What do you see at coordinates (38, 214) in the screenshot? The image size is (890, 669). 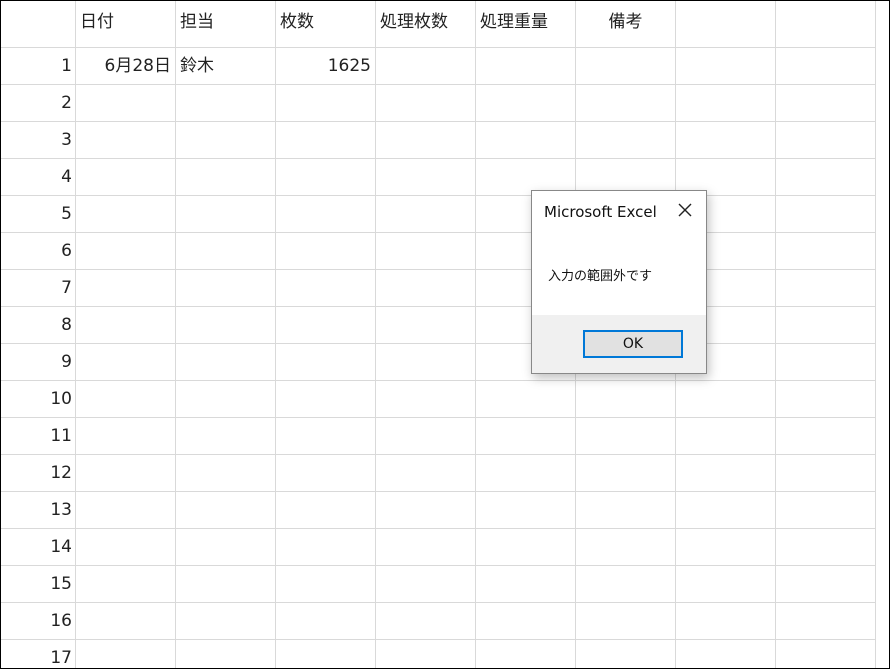 I see `row-number: 5` at bounding box center [38, 214].